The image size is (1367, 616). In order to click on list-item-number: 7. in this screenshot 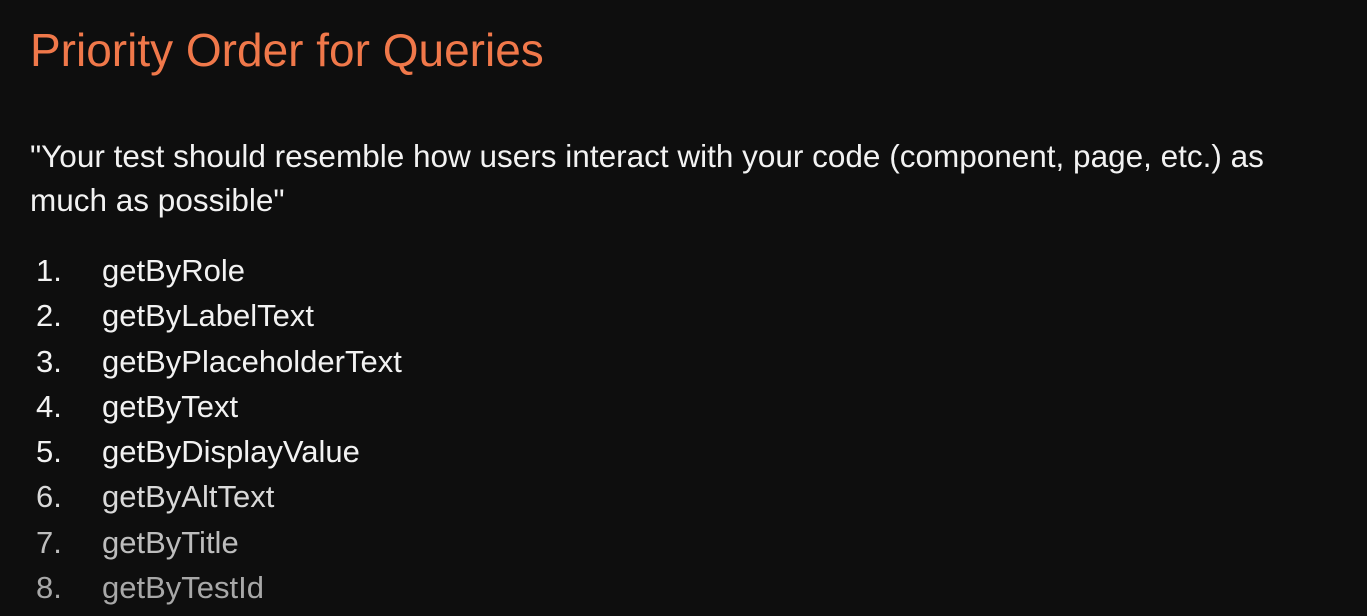, I will do `click(49, 542)`.